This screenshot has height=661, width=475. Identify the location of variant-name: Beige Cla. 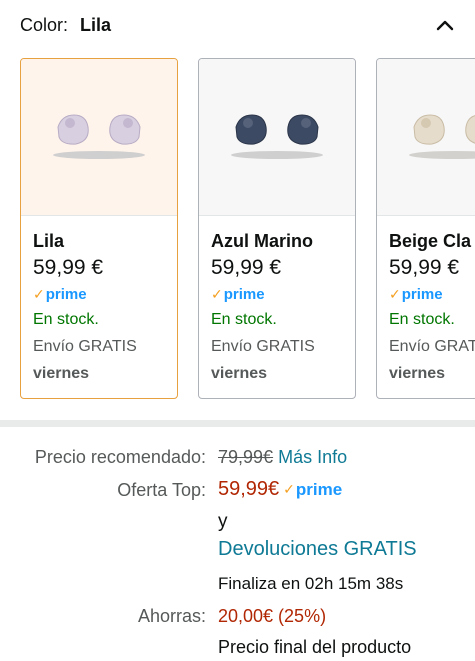
(430, 241).